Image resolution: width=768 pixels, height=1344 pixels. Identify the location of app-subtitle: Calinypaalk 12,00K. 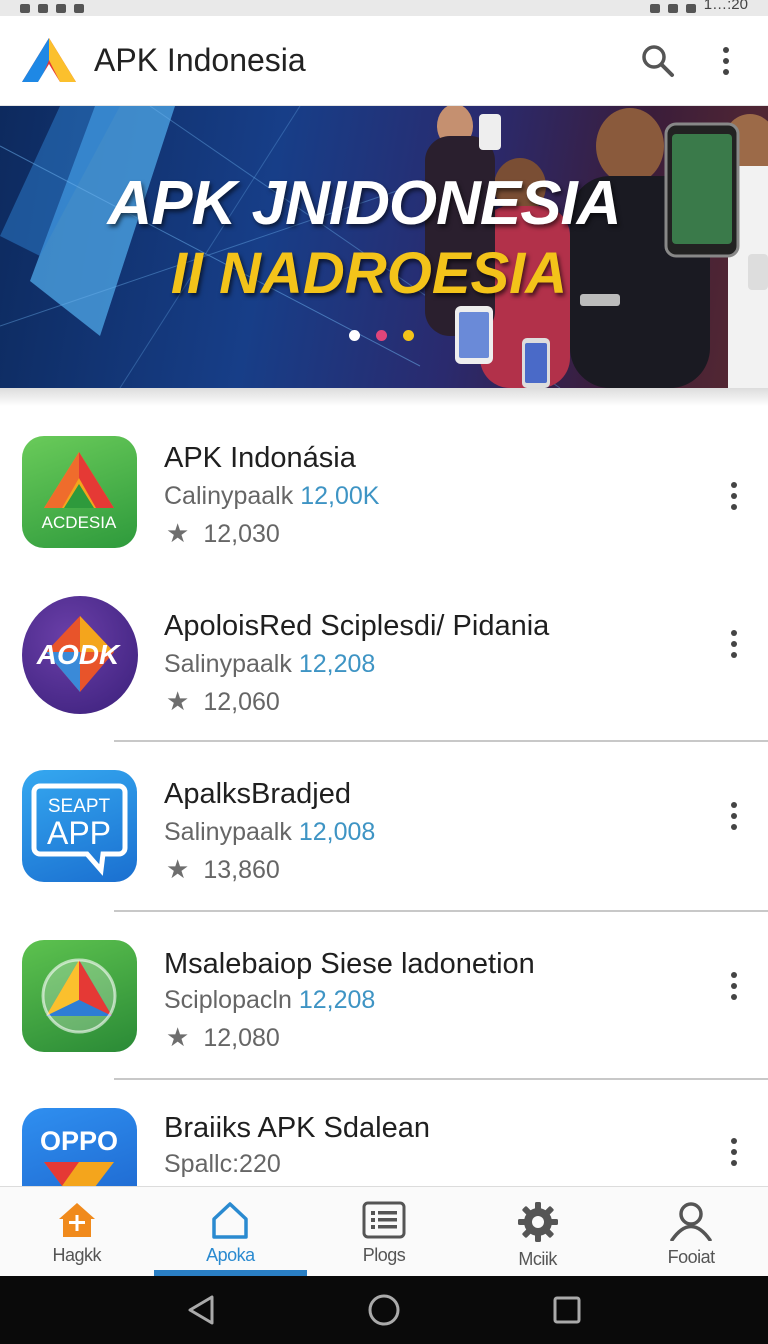
(271, 496).